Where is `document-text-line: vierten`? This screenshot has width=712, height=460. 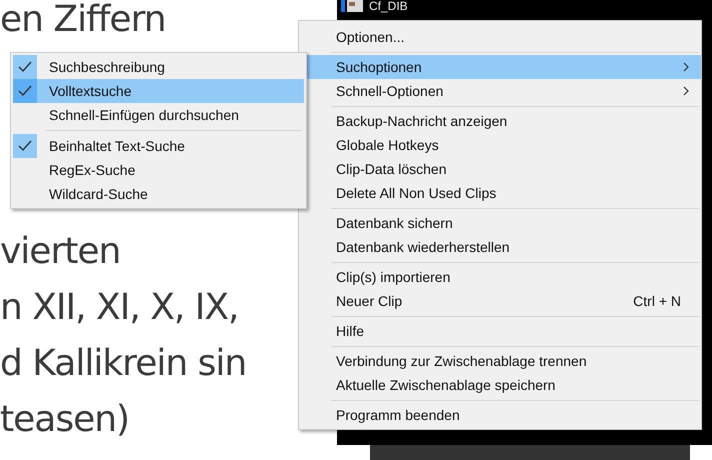
document-text-line: vierten is located at coordinates (60, 252).